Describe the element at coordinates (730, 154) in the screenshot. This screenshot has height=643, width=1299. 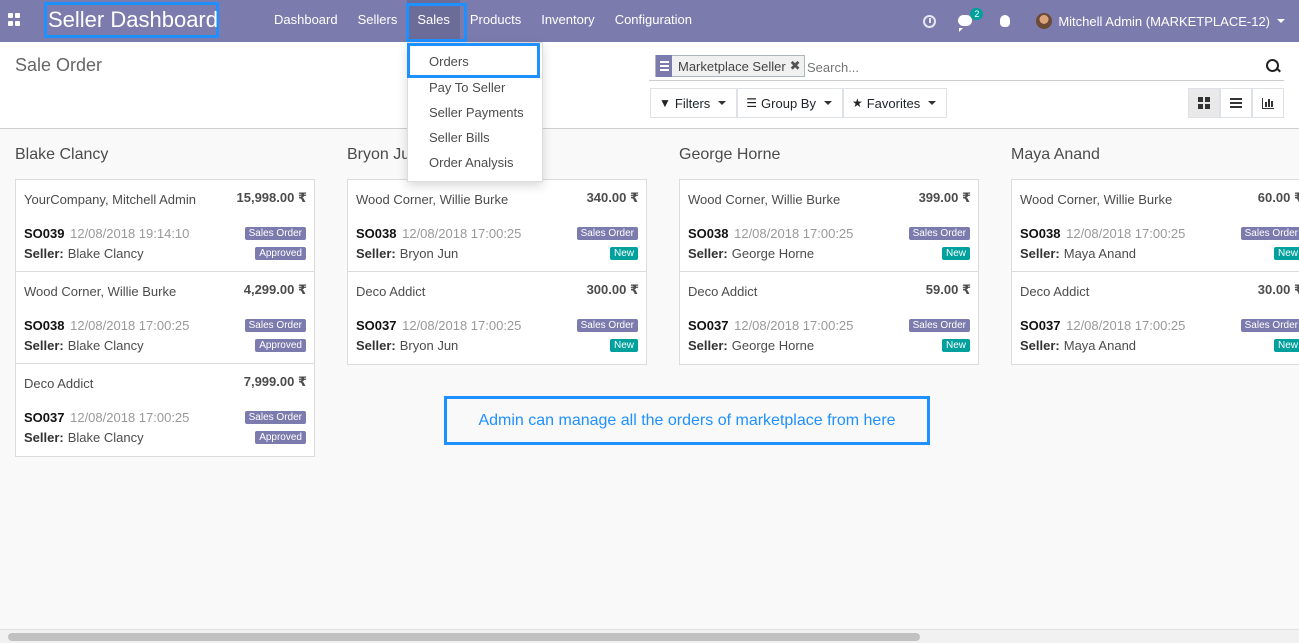
I see `column-title: George Horne` at that location.